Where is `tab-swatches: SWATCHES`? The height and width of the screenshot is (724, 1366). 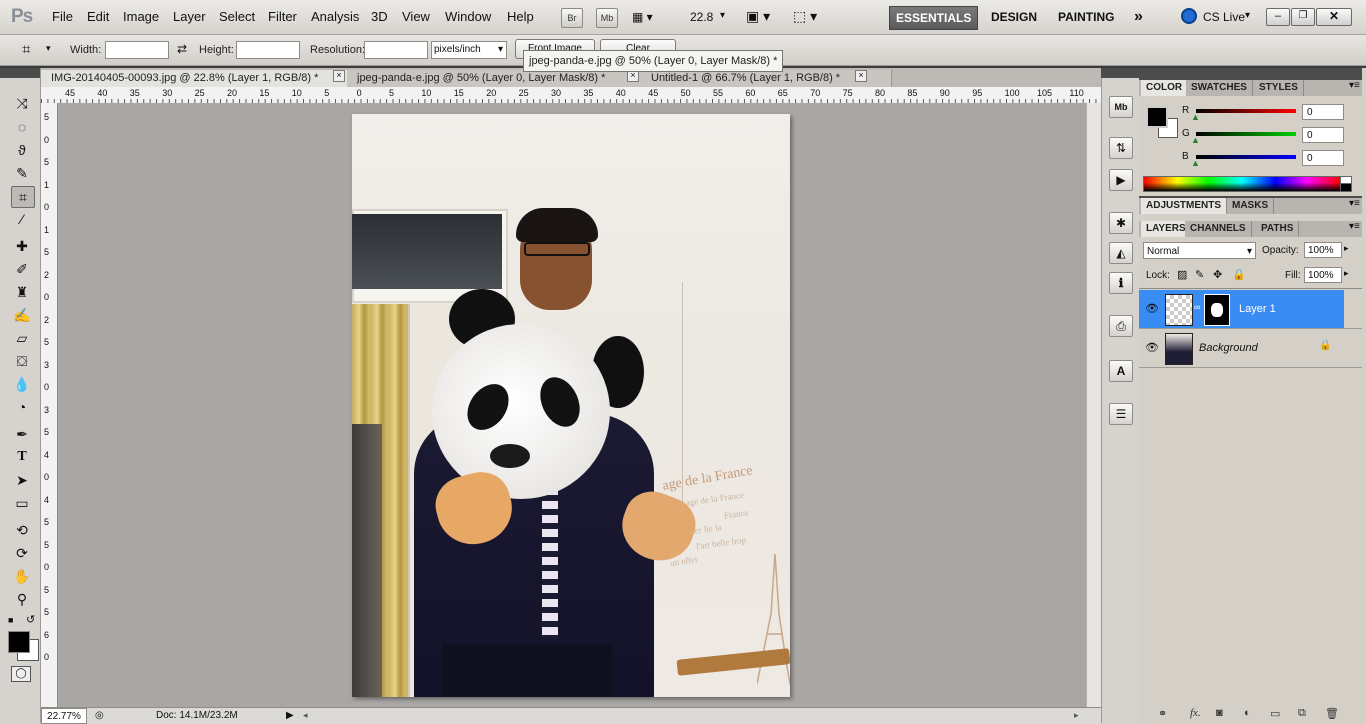
tab-swatches: SWATCHES is located at coordinates (1219, 88).